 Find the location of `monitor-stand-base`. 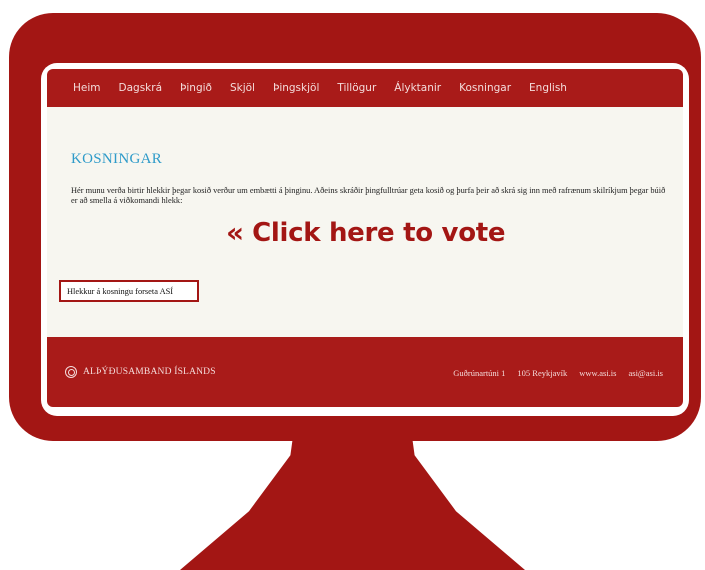

monitor-stand-base is located at coordinates (352, 500).